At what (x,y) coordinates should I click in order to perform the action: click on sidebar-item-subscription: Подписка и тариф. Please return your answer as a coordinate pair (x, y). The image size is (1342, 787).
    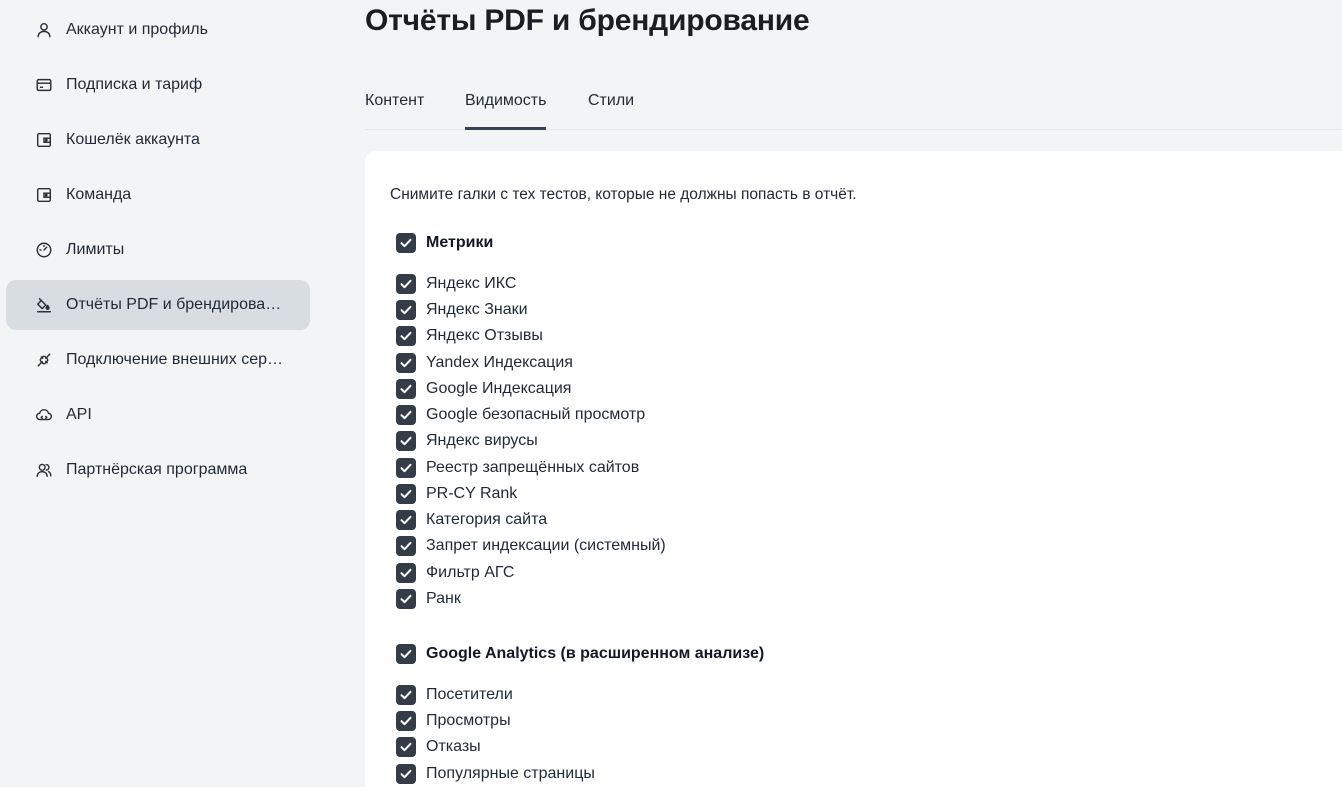
    Looking at the image, I should click on (158, 85).